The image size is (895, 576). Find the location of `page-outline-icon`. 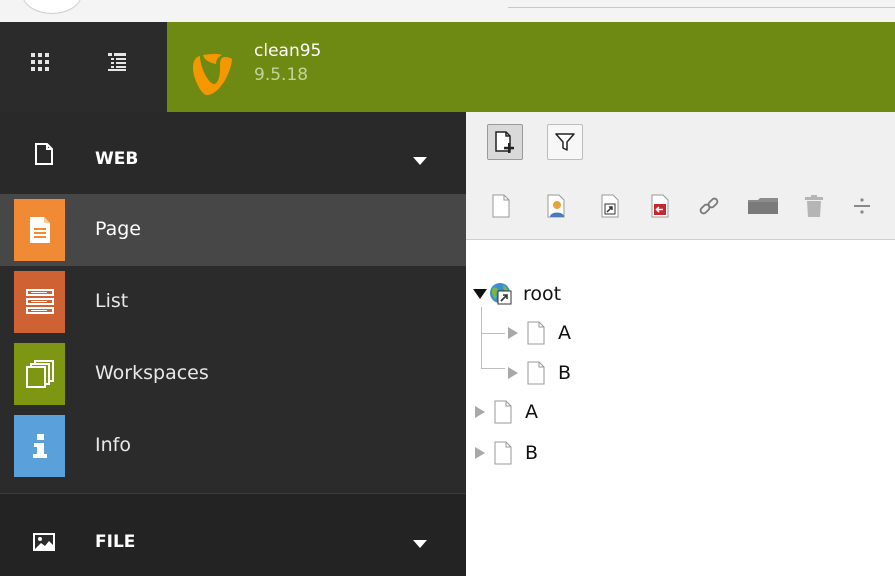

page-outline-icon is located at coordinates (44, 154).